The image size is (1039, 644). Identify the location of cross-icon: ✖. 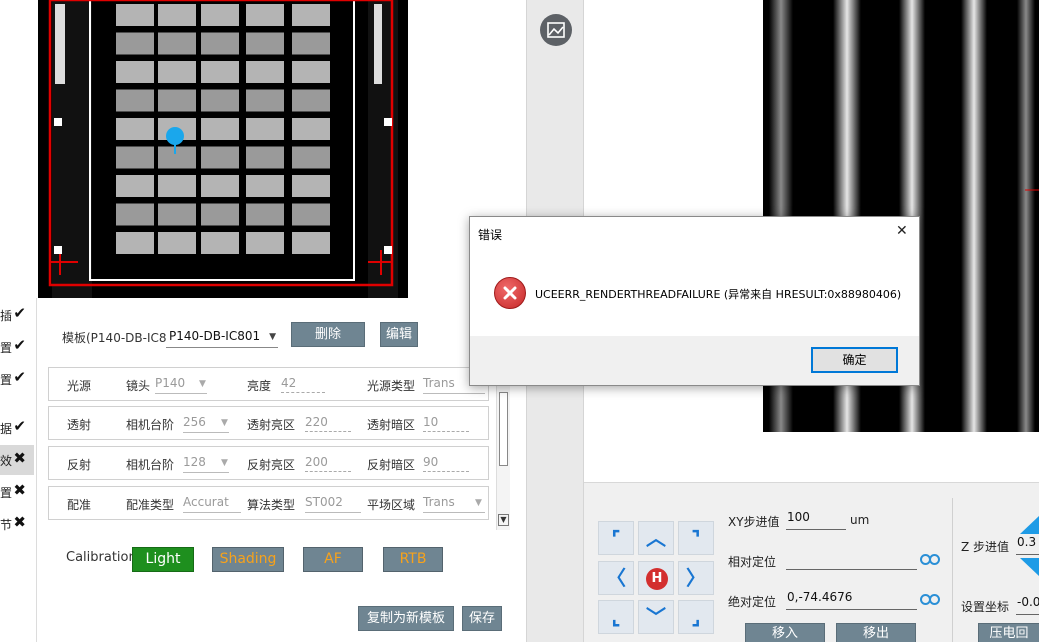
(19, 490).